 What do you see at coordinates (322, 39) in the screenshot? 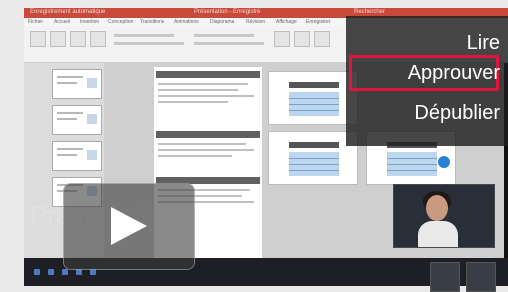
I see `quick-styles-button` at bounding box center [322, 39].